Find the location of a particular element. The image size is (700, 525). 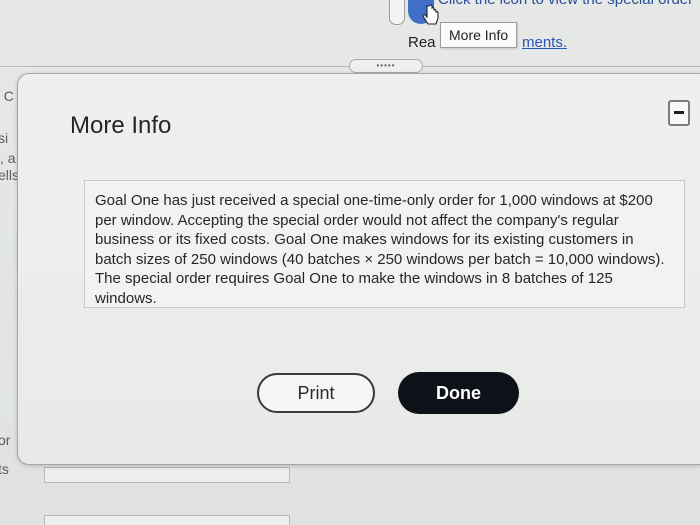

minimize-button is located at coordinates (679, 113).